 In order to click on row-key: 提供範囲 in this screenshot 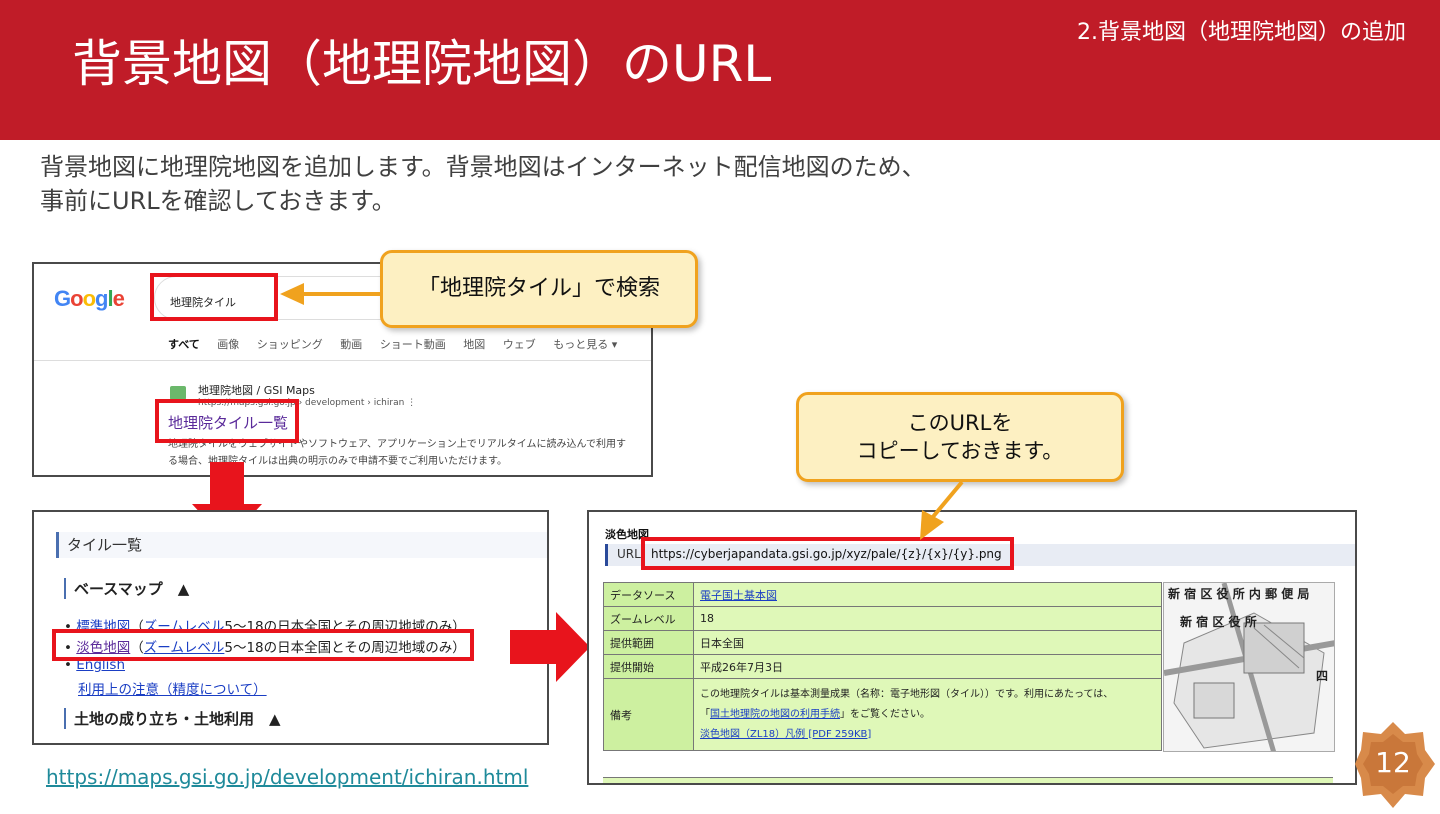, I will do `click(648, 642)`.